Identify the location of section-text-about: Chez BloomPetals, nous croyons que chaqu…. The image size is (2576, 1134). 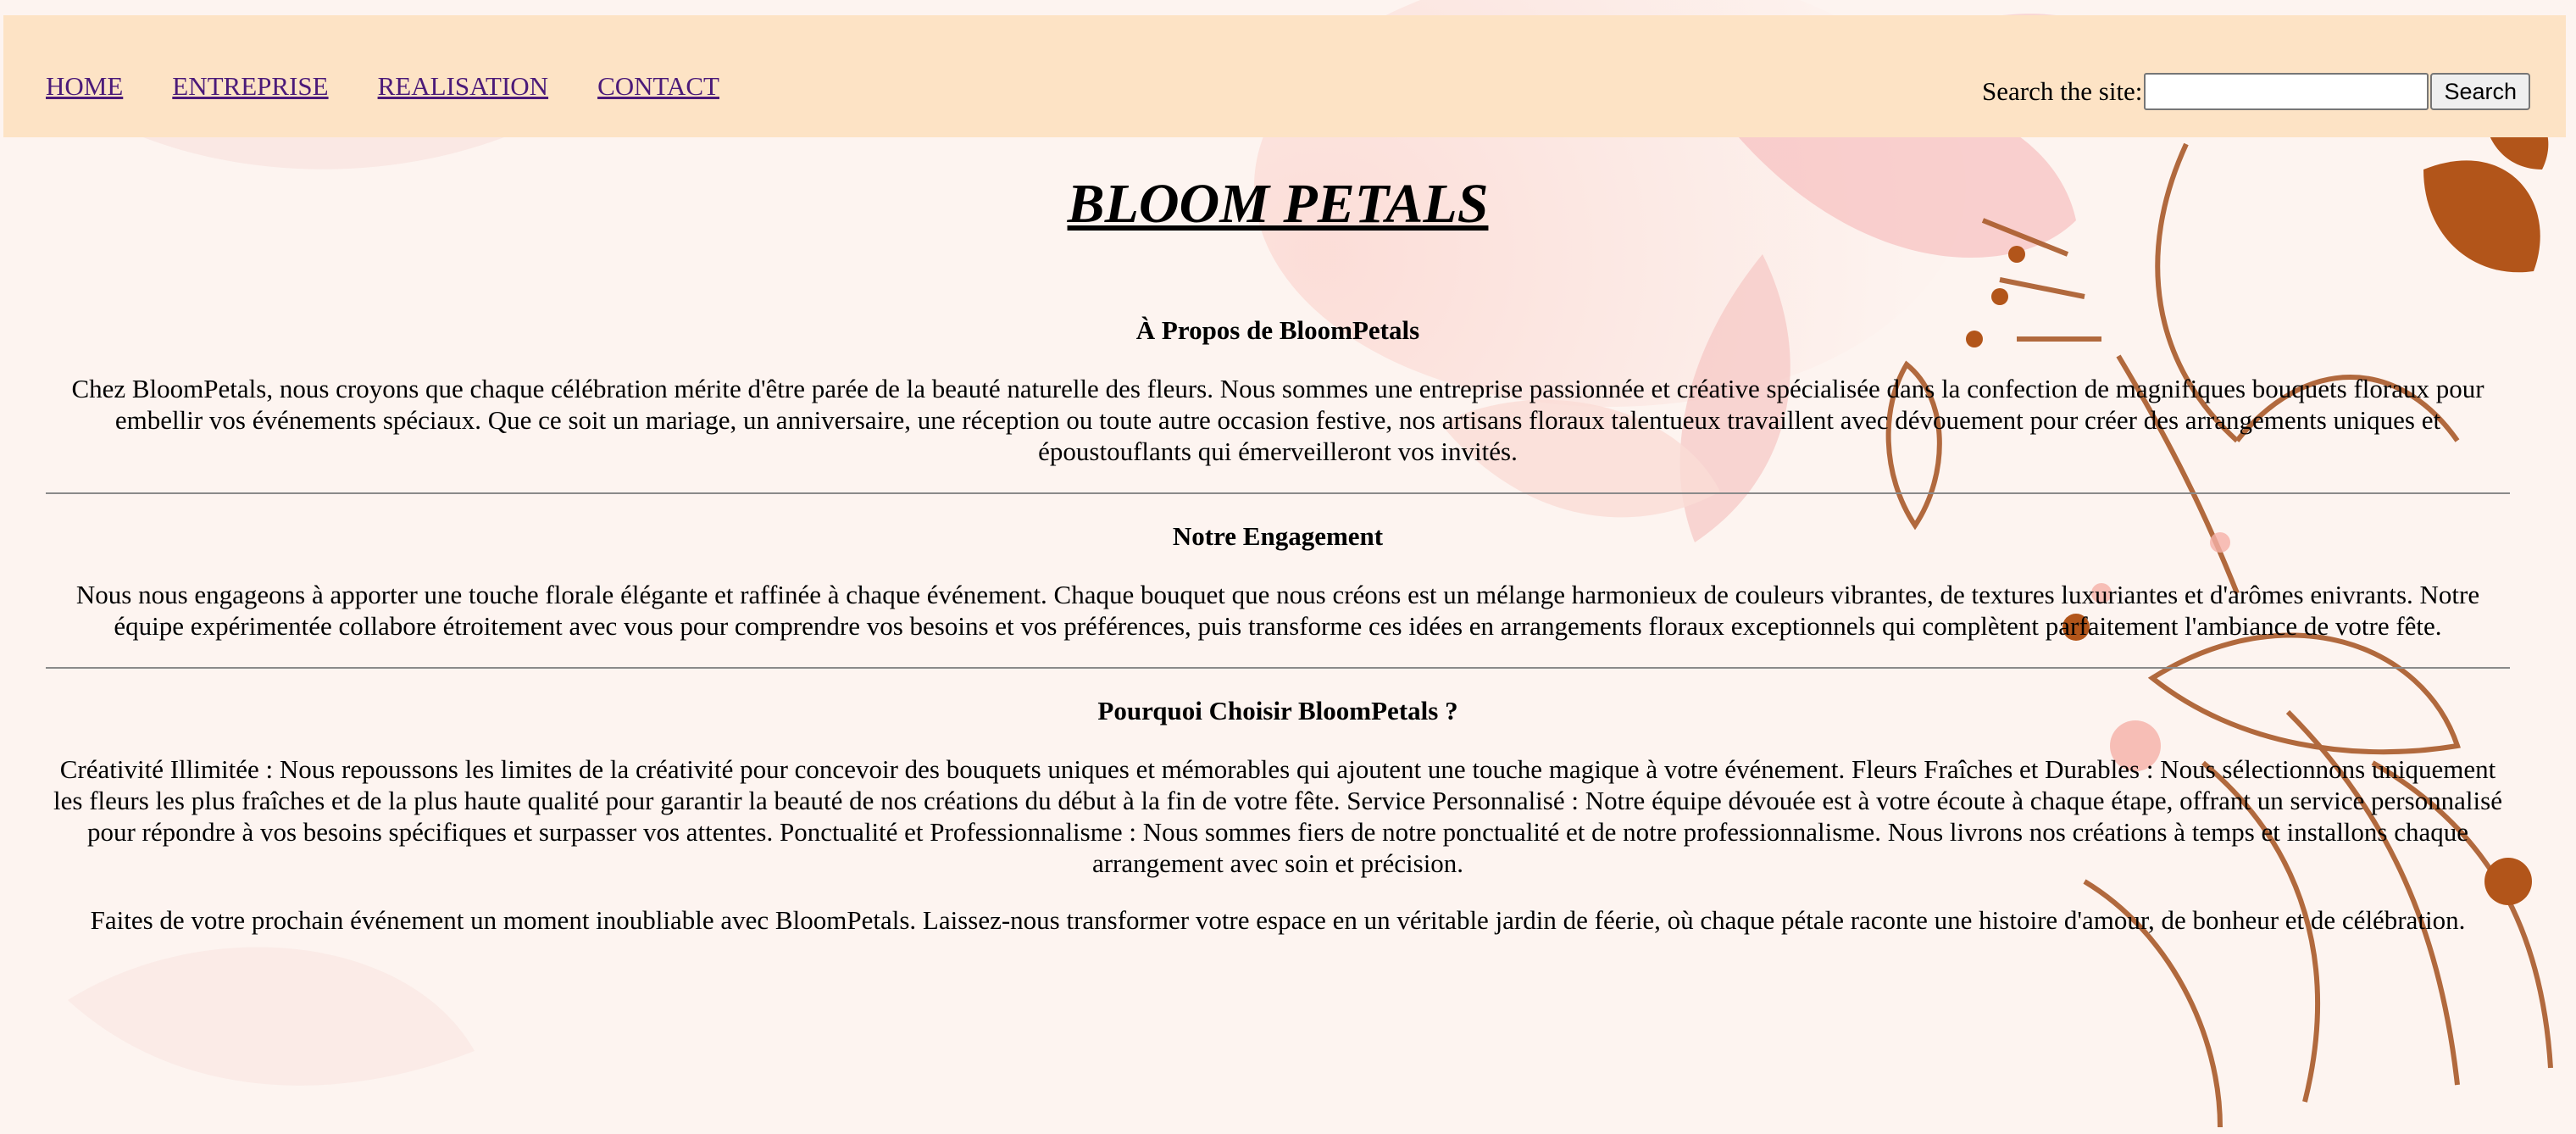
(1277, 420).